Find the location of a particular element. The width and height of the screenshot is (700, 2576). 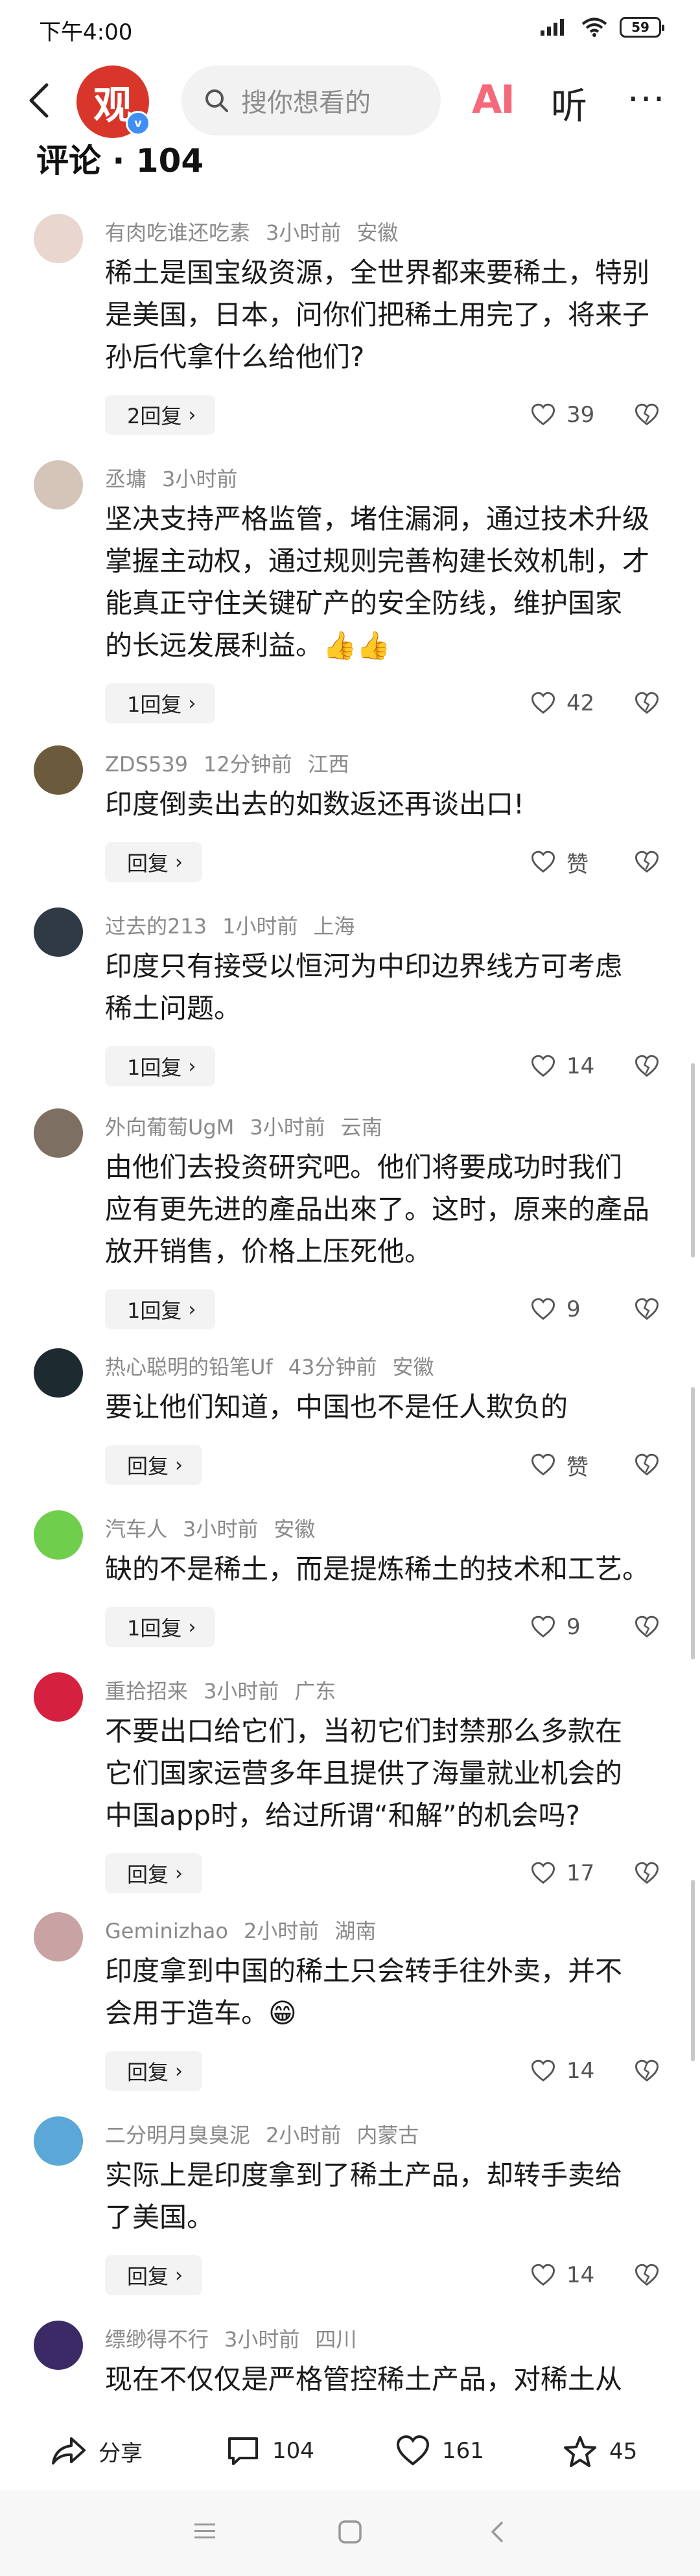

comments-title: 评论 · 104 is located at coordinates (120, 161).